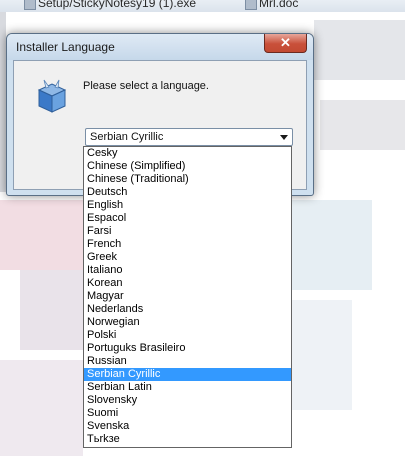  What do you see at coordinates (187, 166) in the screenshot?
I see `language-option: Chinese (Simplified)` at bounding box center [187, 166].